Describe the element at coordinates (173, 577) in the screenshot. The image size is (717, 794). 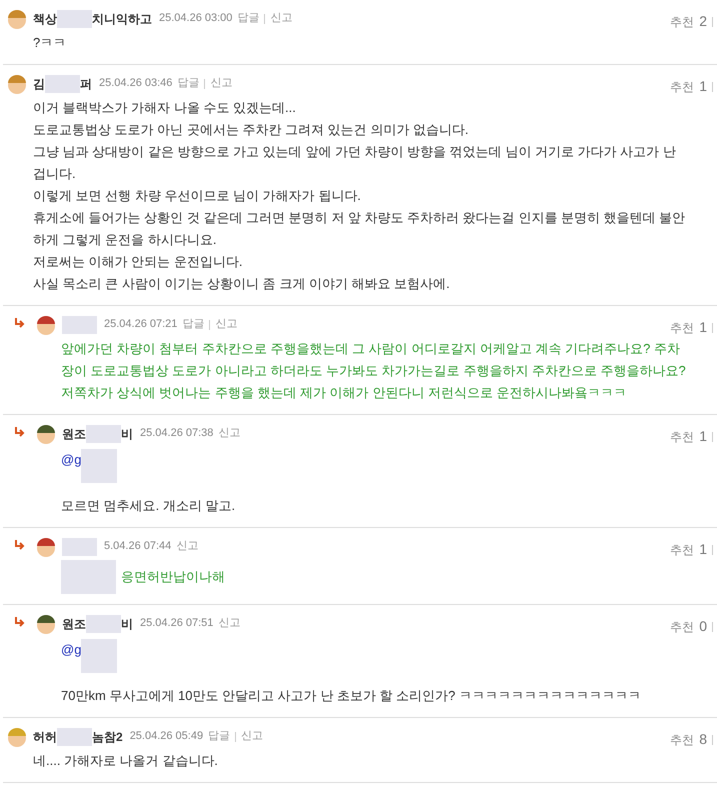
I see `comment-text: 응면허반납이나해` at that location.